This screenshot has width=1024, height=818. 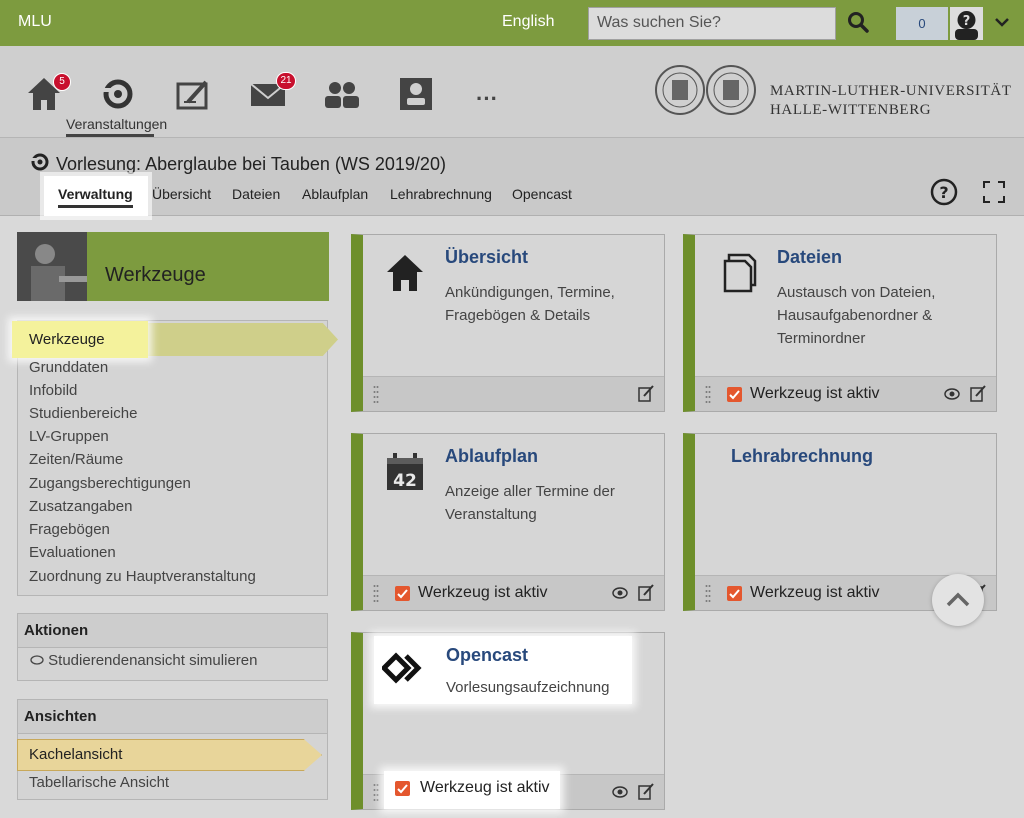 I want to click on tile-title: Lehrabrechnung, so click(x=802, y=456).